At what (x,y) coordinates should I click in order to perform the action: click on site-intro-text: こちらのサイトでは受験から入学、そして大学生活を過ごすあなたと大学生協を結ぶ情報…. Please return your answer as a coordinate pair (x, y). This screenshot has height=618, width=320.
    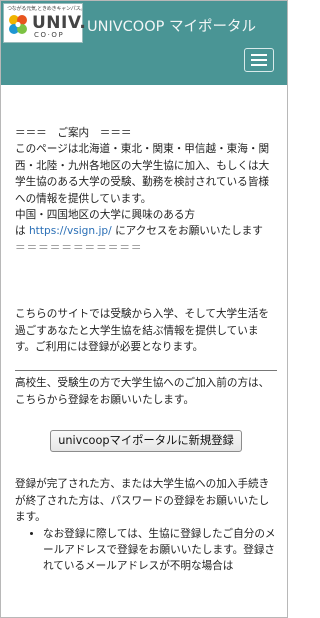
    Looking at the image, I should click on (142, 331).